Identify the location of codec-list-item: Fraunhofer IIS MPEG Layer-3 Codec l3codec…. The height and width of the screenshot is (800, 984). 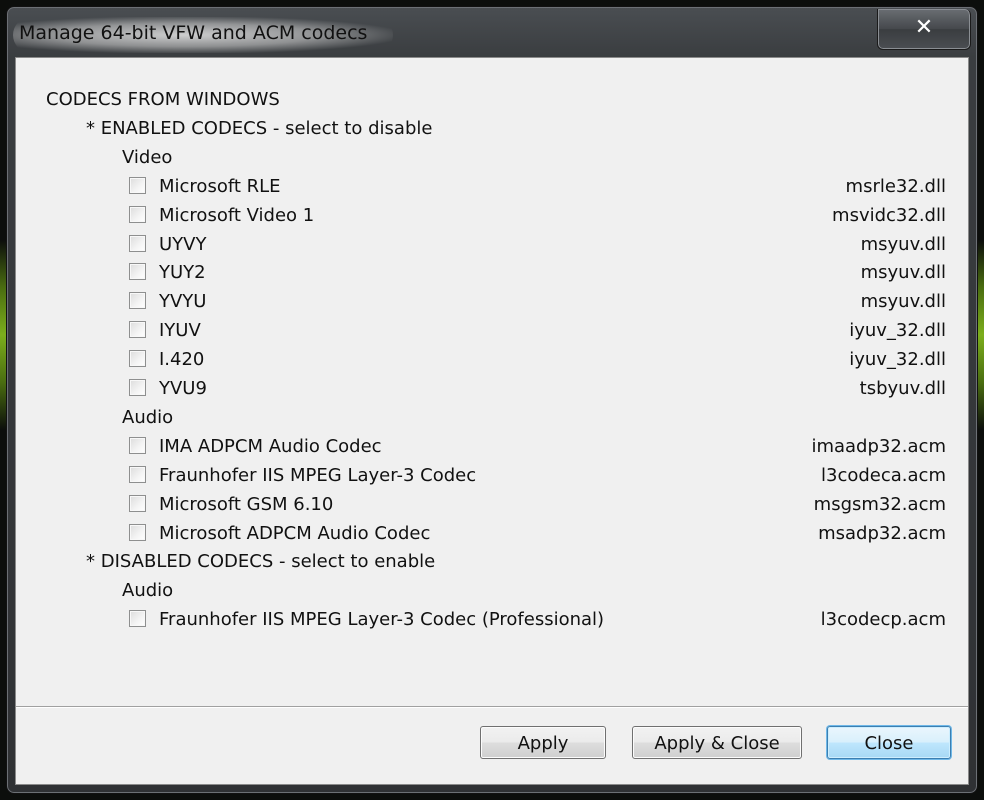
(492, 476).